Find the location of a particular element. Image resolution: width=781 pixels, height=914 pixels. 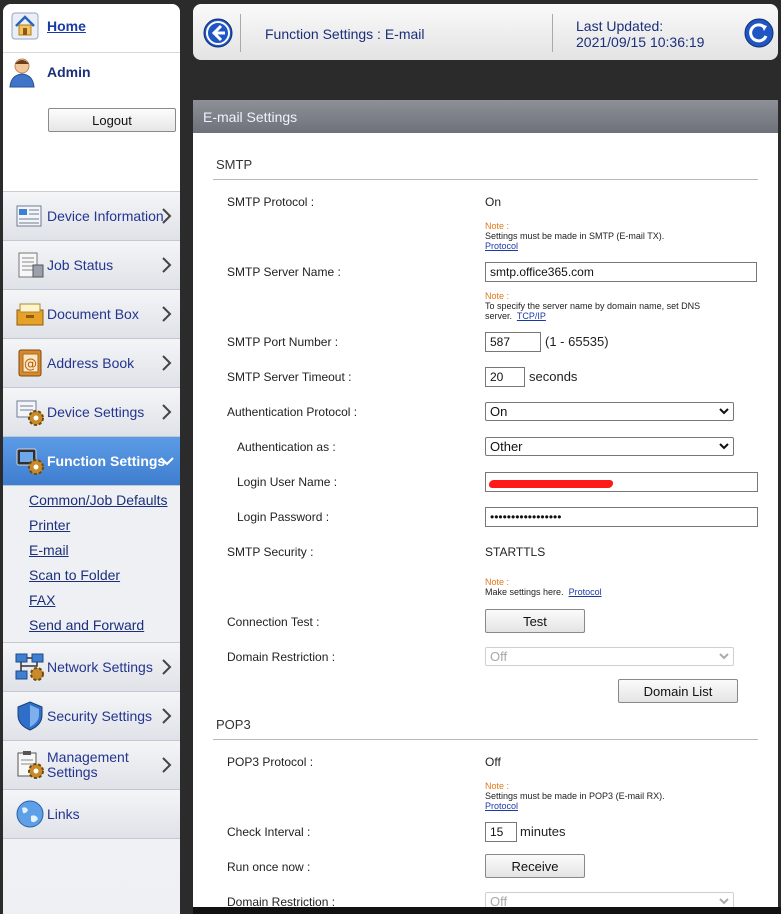

submenu-email: E-mail is located at coordinates (91, 550).